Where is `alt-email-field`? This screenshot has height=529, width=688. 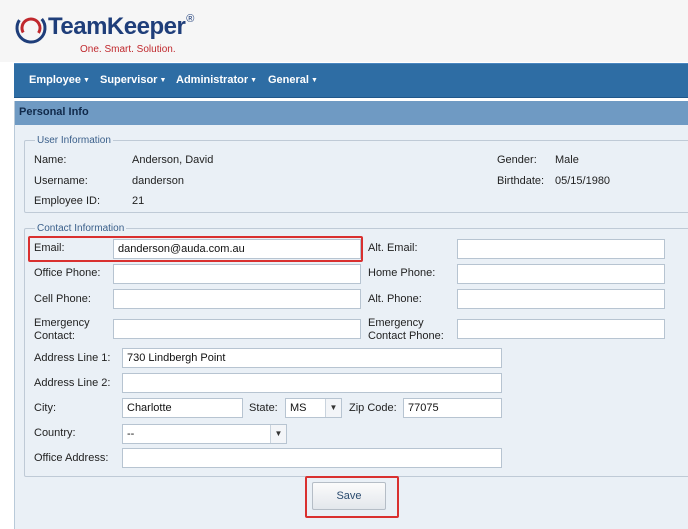 alt-email-field is located at coordinates (561, 249).